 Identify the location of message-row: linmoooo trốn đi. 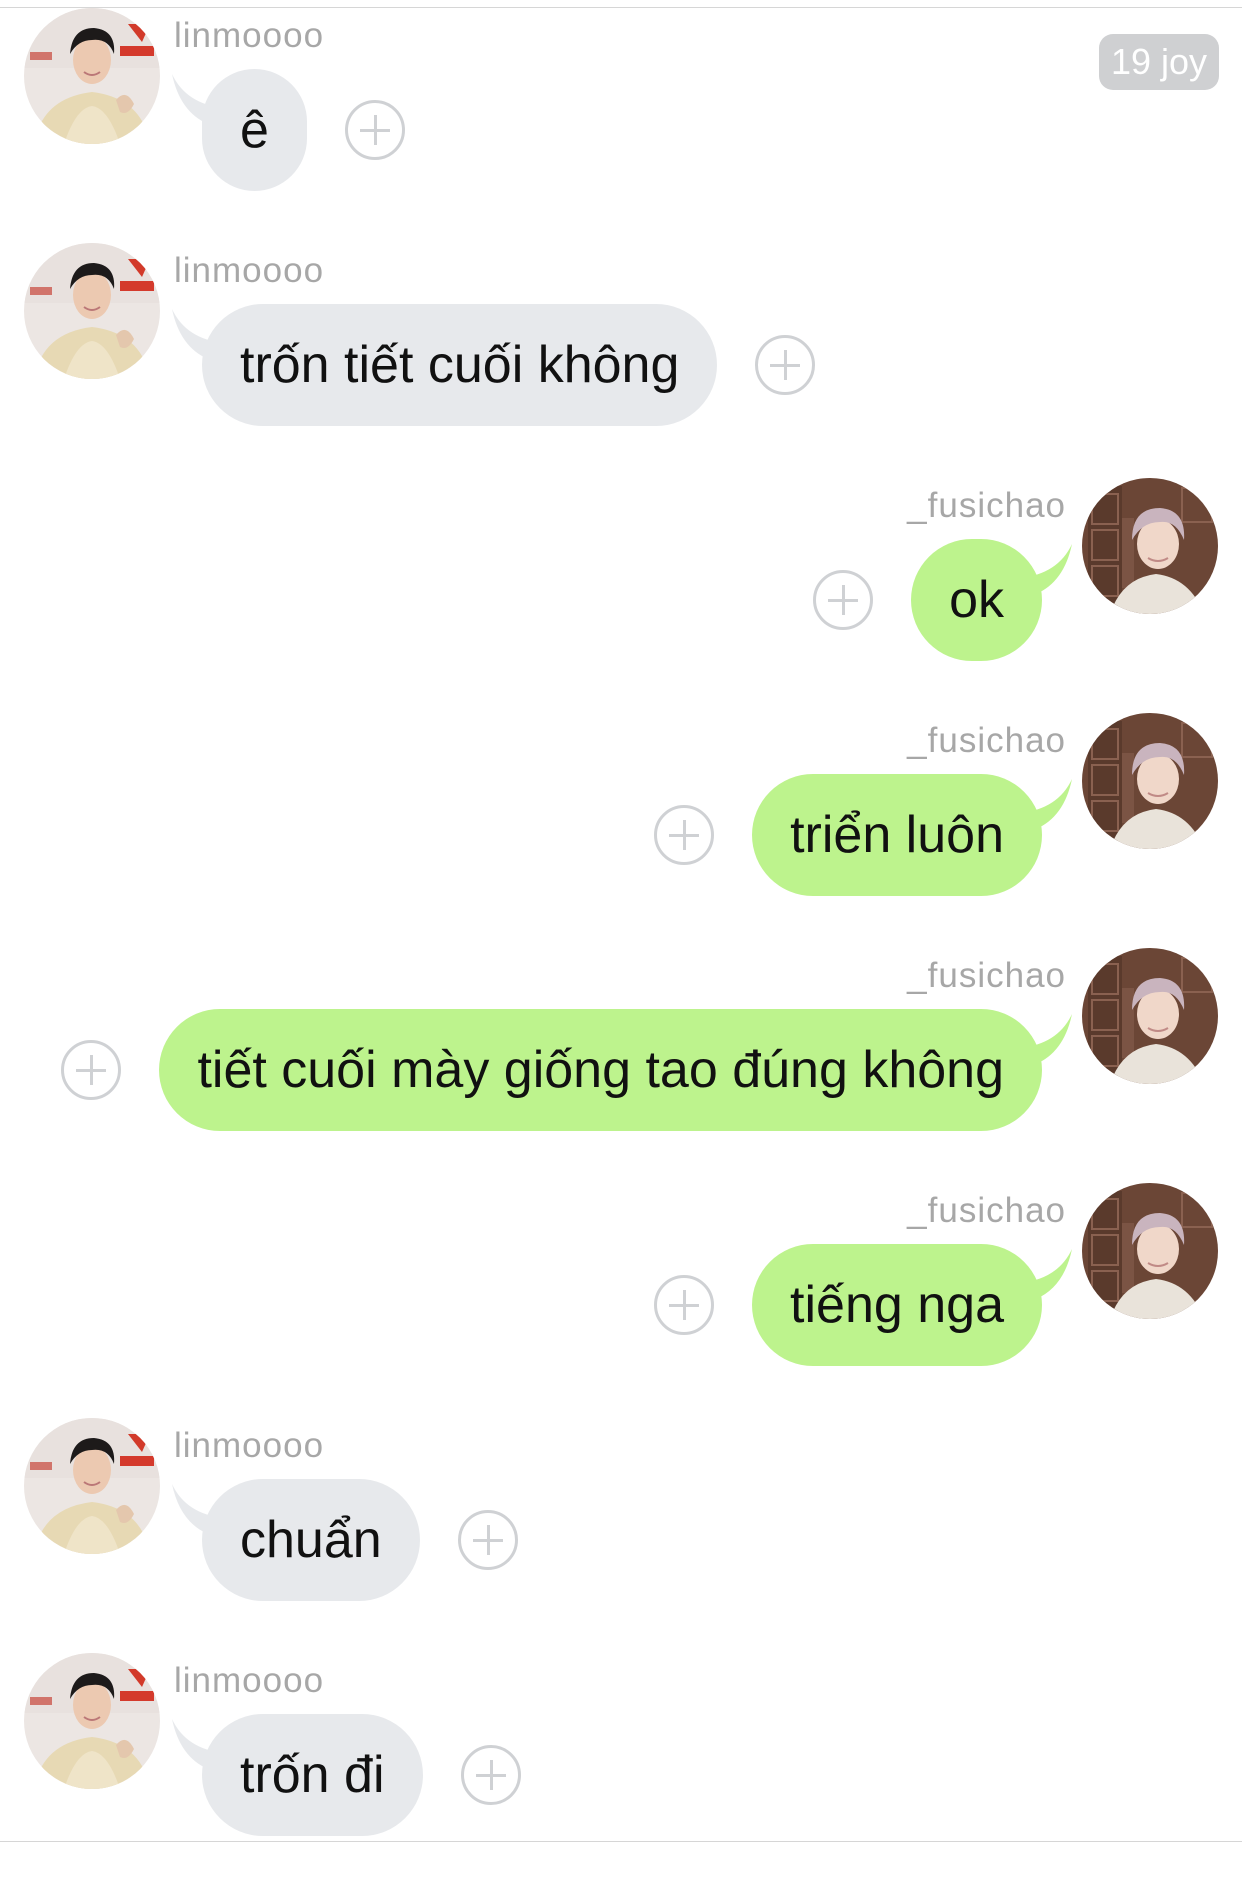
(621, 1770).